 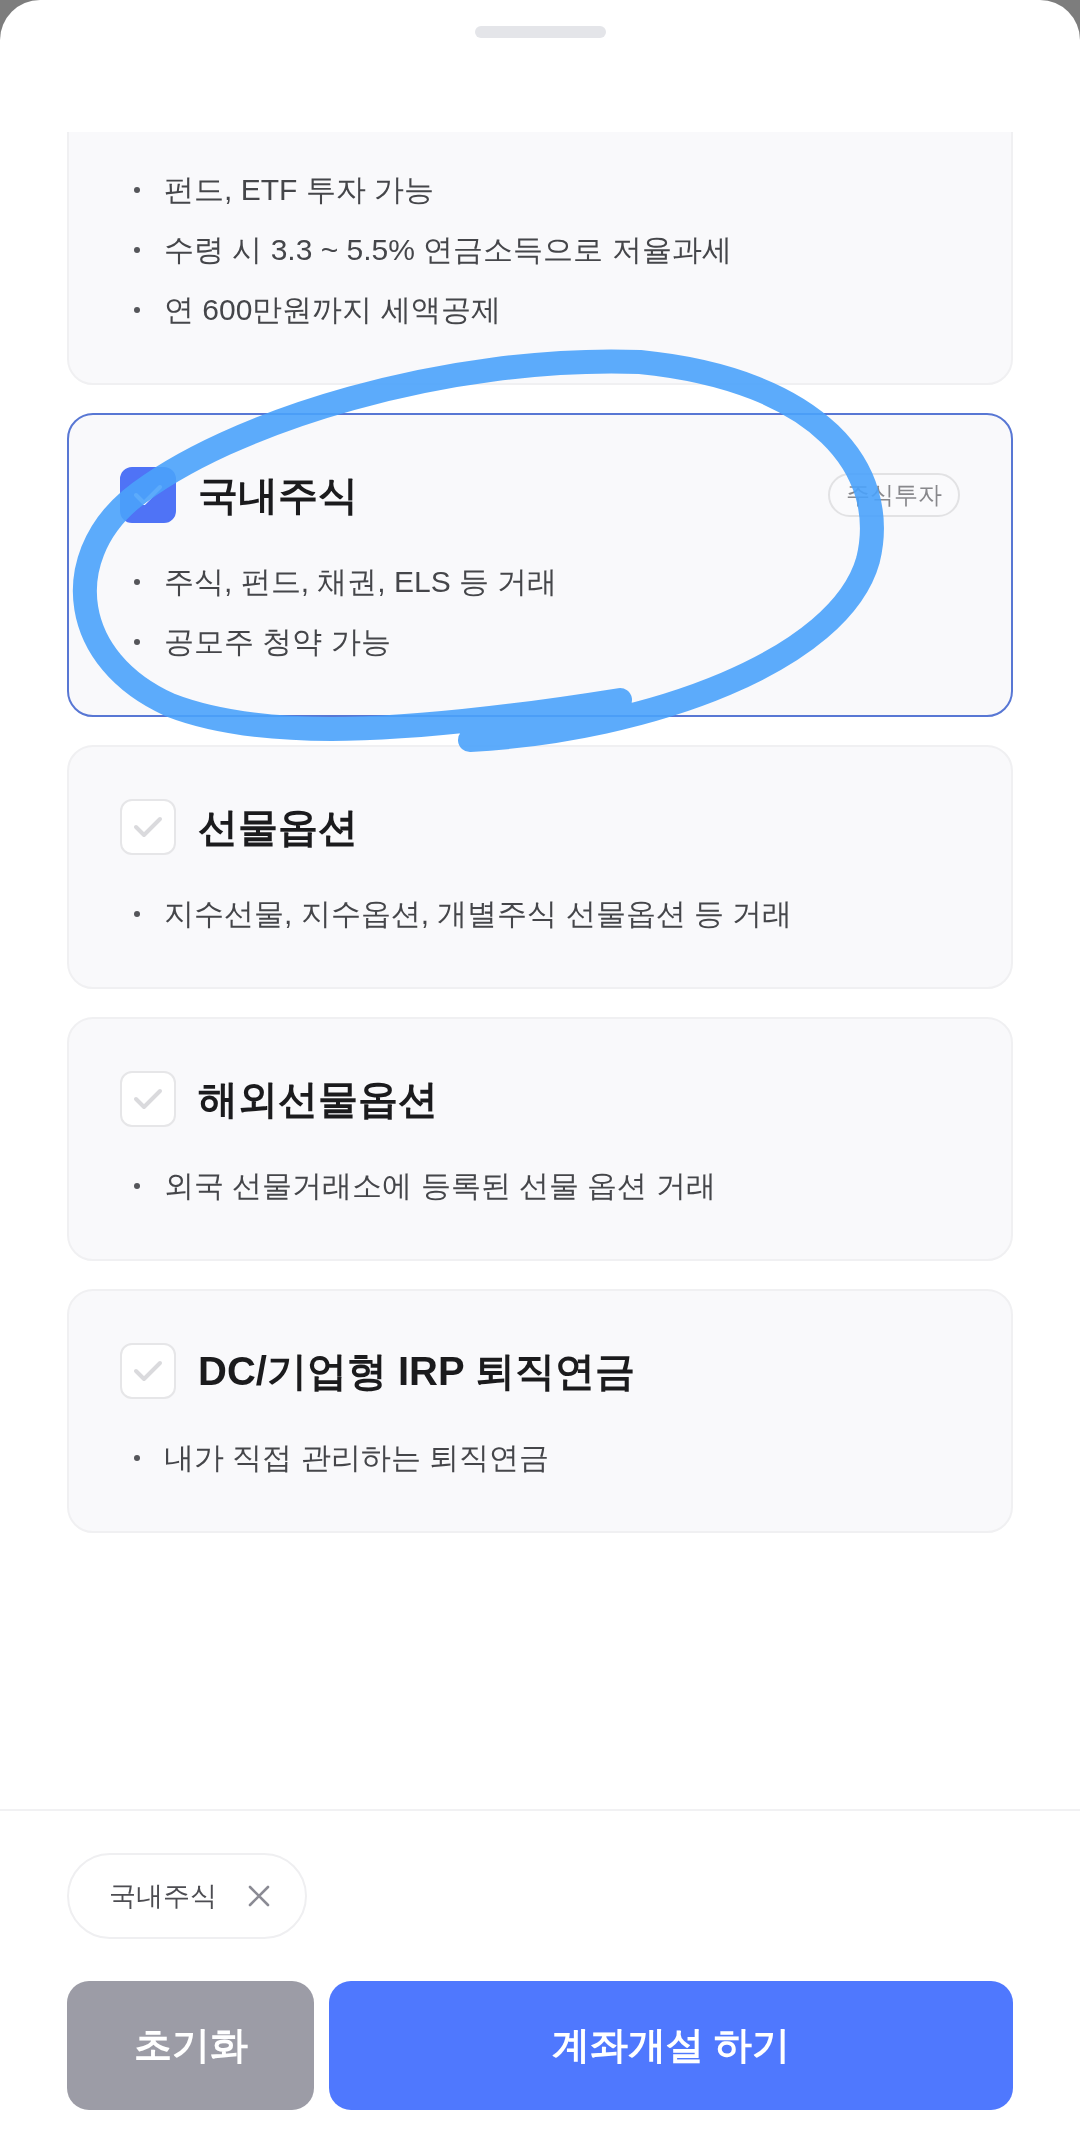 What do you see at coordinates (332, 309) in the screenshot?
I see `bullet-text: 연 600만원까지 세액공제` at bounding box center [332, 309].